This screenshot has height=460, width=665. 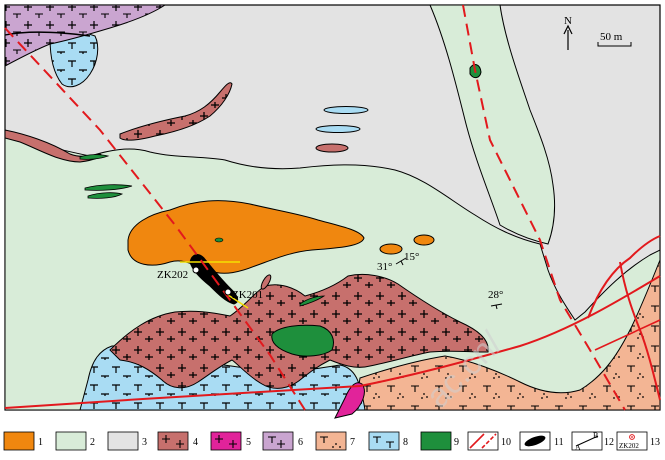 What do you see at coordinates (248, 442) in the screenshot?
I see `legend-num: 5` at bounding box center [248, 442].